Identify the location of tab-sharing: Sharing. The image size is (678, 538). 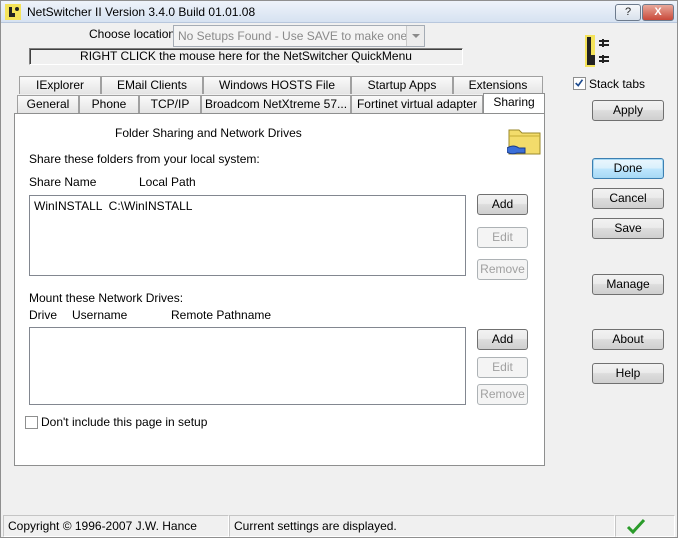
(514, 103).